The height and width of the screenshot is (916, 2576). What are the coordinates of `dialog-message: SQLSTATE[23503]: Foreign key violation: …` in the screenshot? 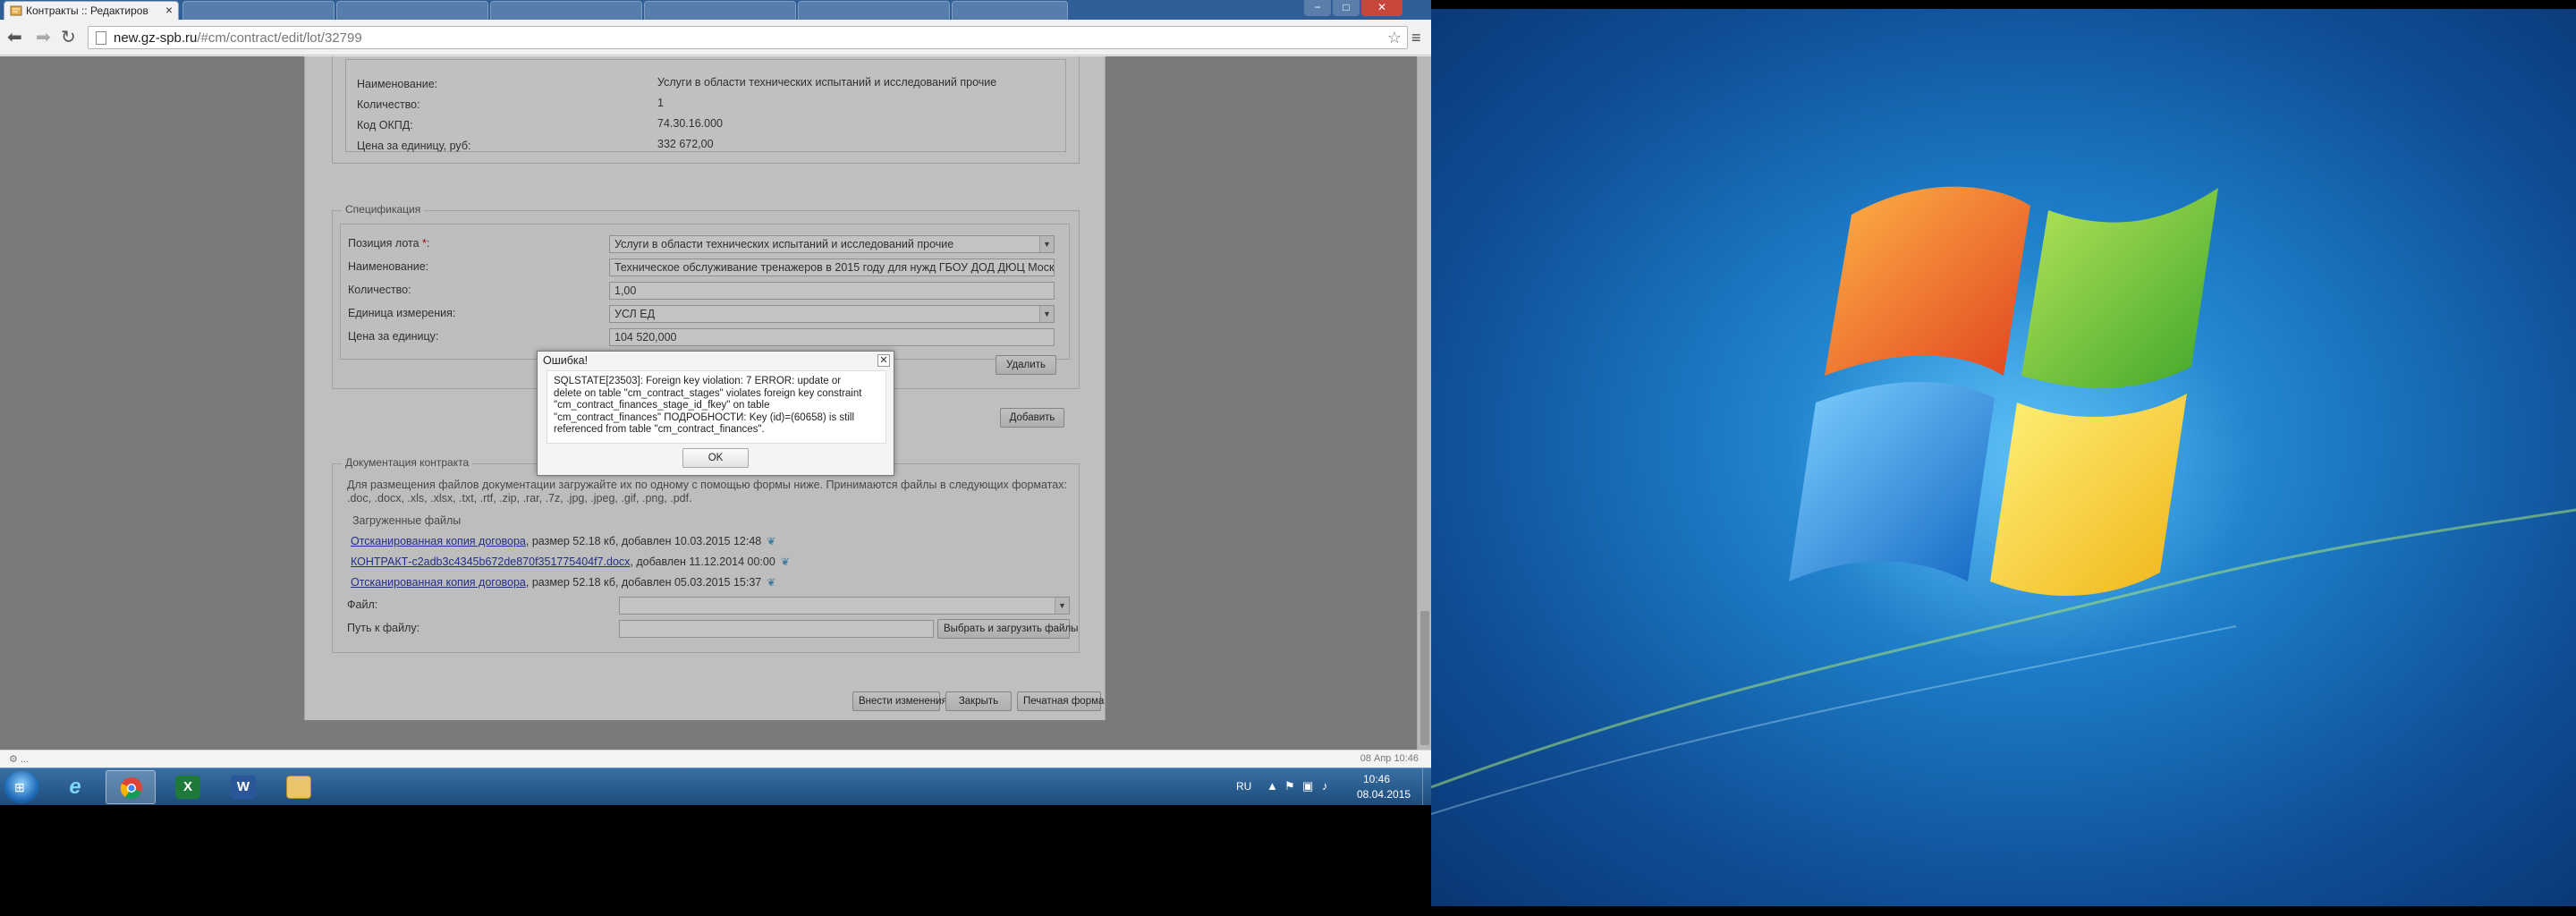 It's located at (716, 407).